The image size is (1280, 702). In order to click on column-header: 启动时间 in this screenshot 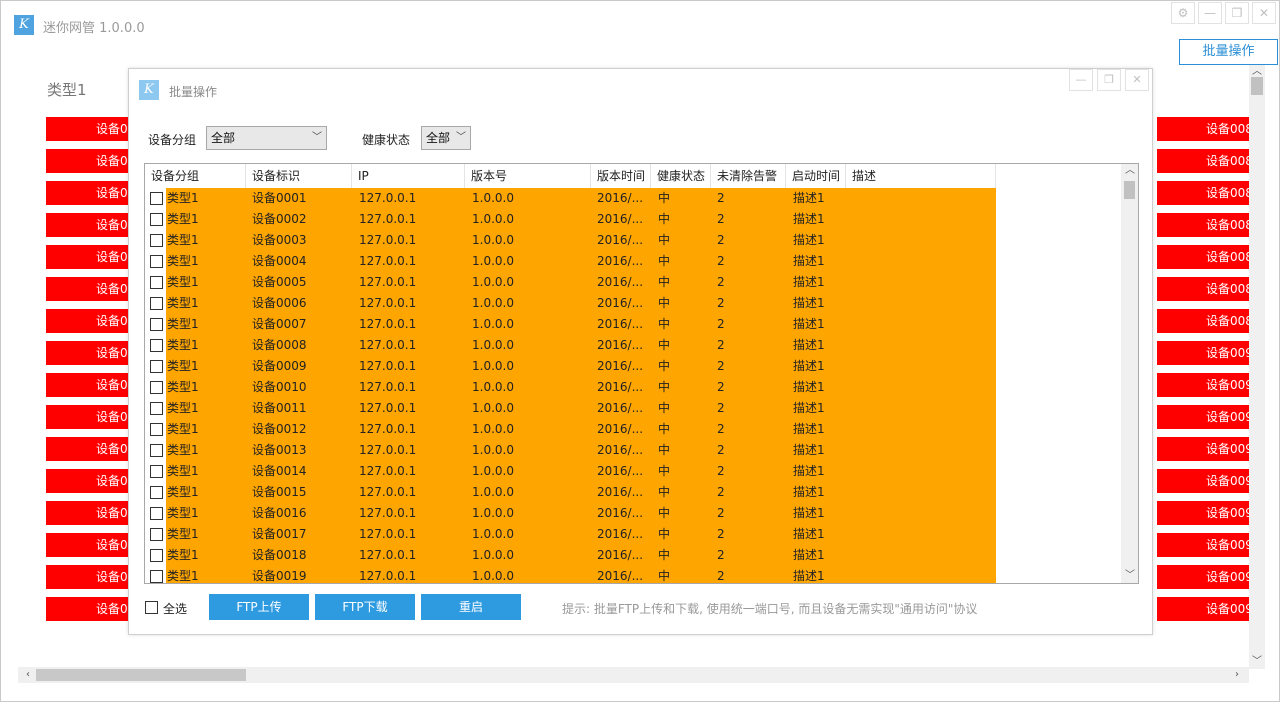, I will do `click(816, 176)`.